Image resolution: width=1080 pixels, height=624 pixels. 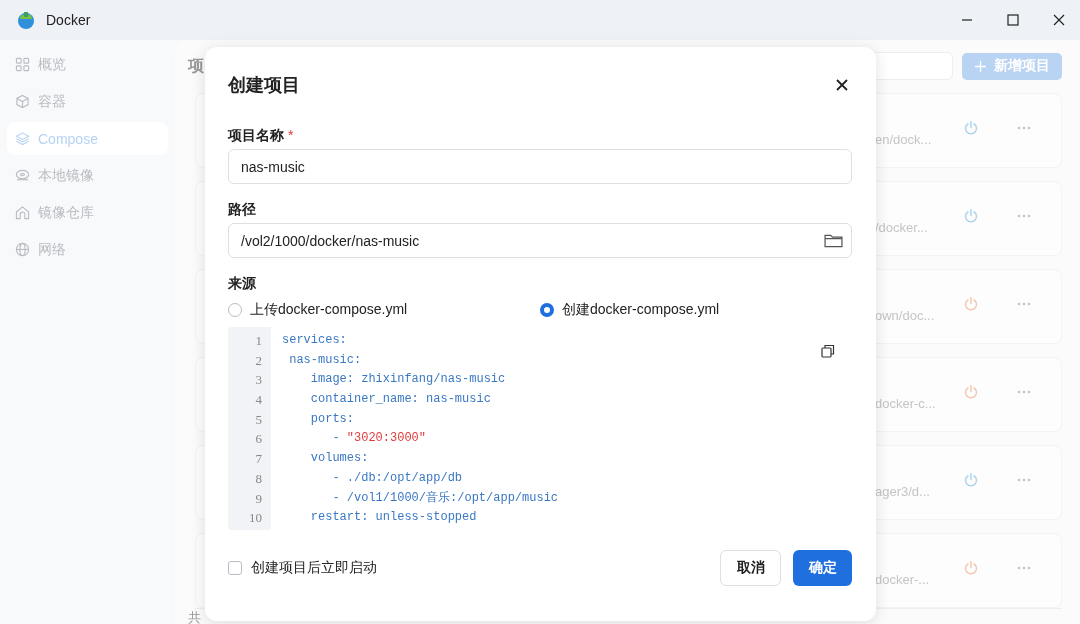 What do you see at coordinates (332, 419) in the screenshot?
I see `code-line: ports:` at bounding box center [332, 419].